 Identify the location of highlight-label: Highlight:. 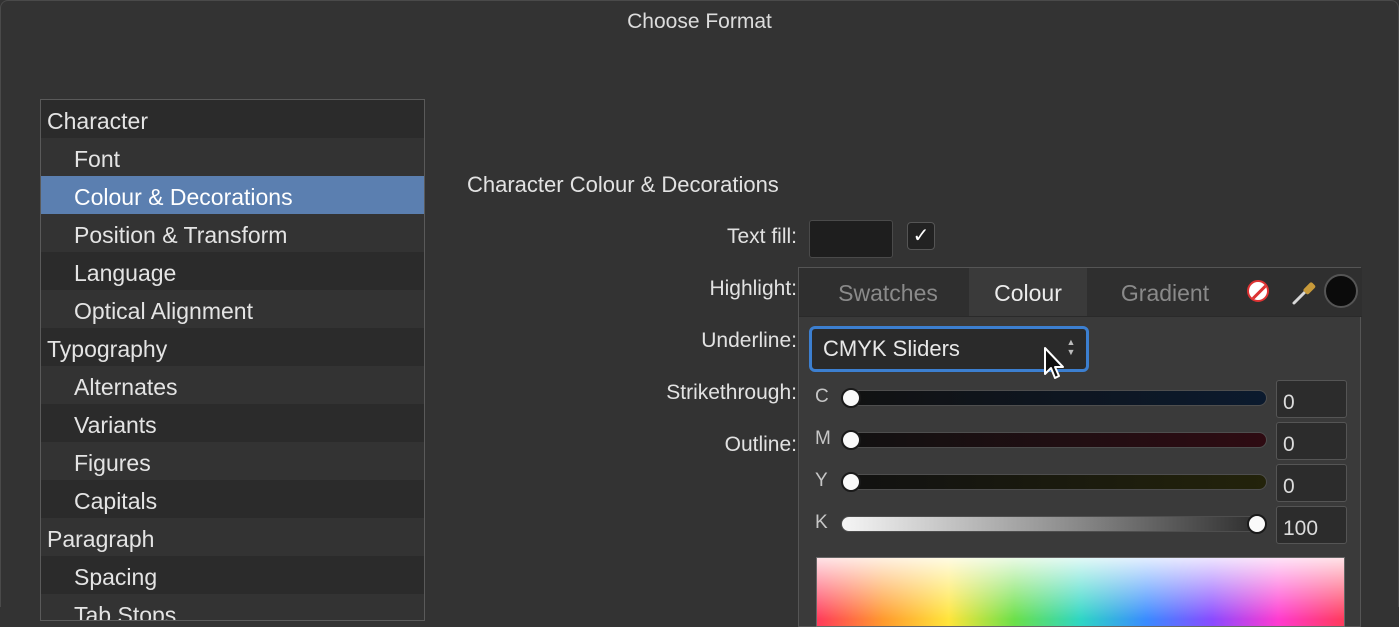
(753, 288).